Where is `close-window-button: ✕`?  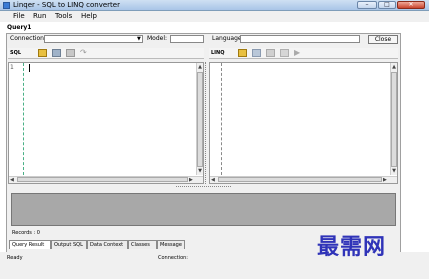 close-window-button: ✕ is located at coordinates (411, 5).